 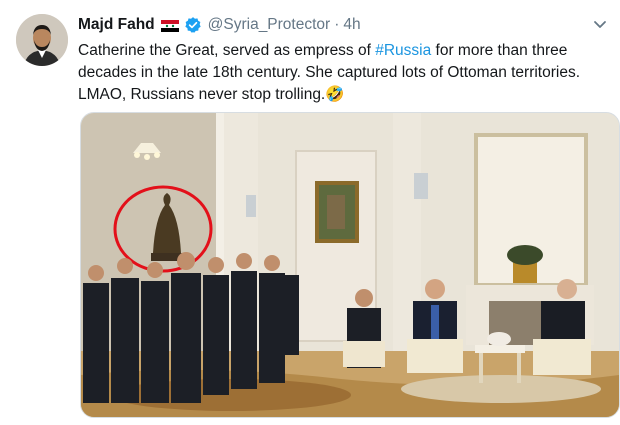 I want to click on tweet-header: Majd Fahd @Syria_Protector · 4h, so click(x=343, y=25).